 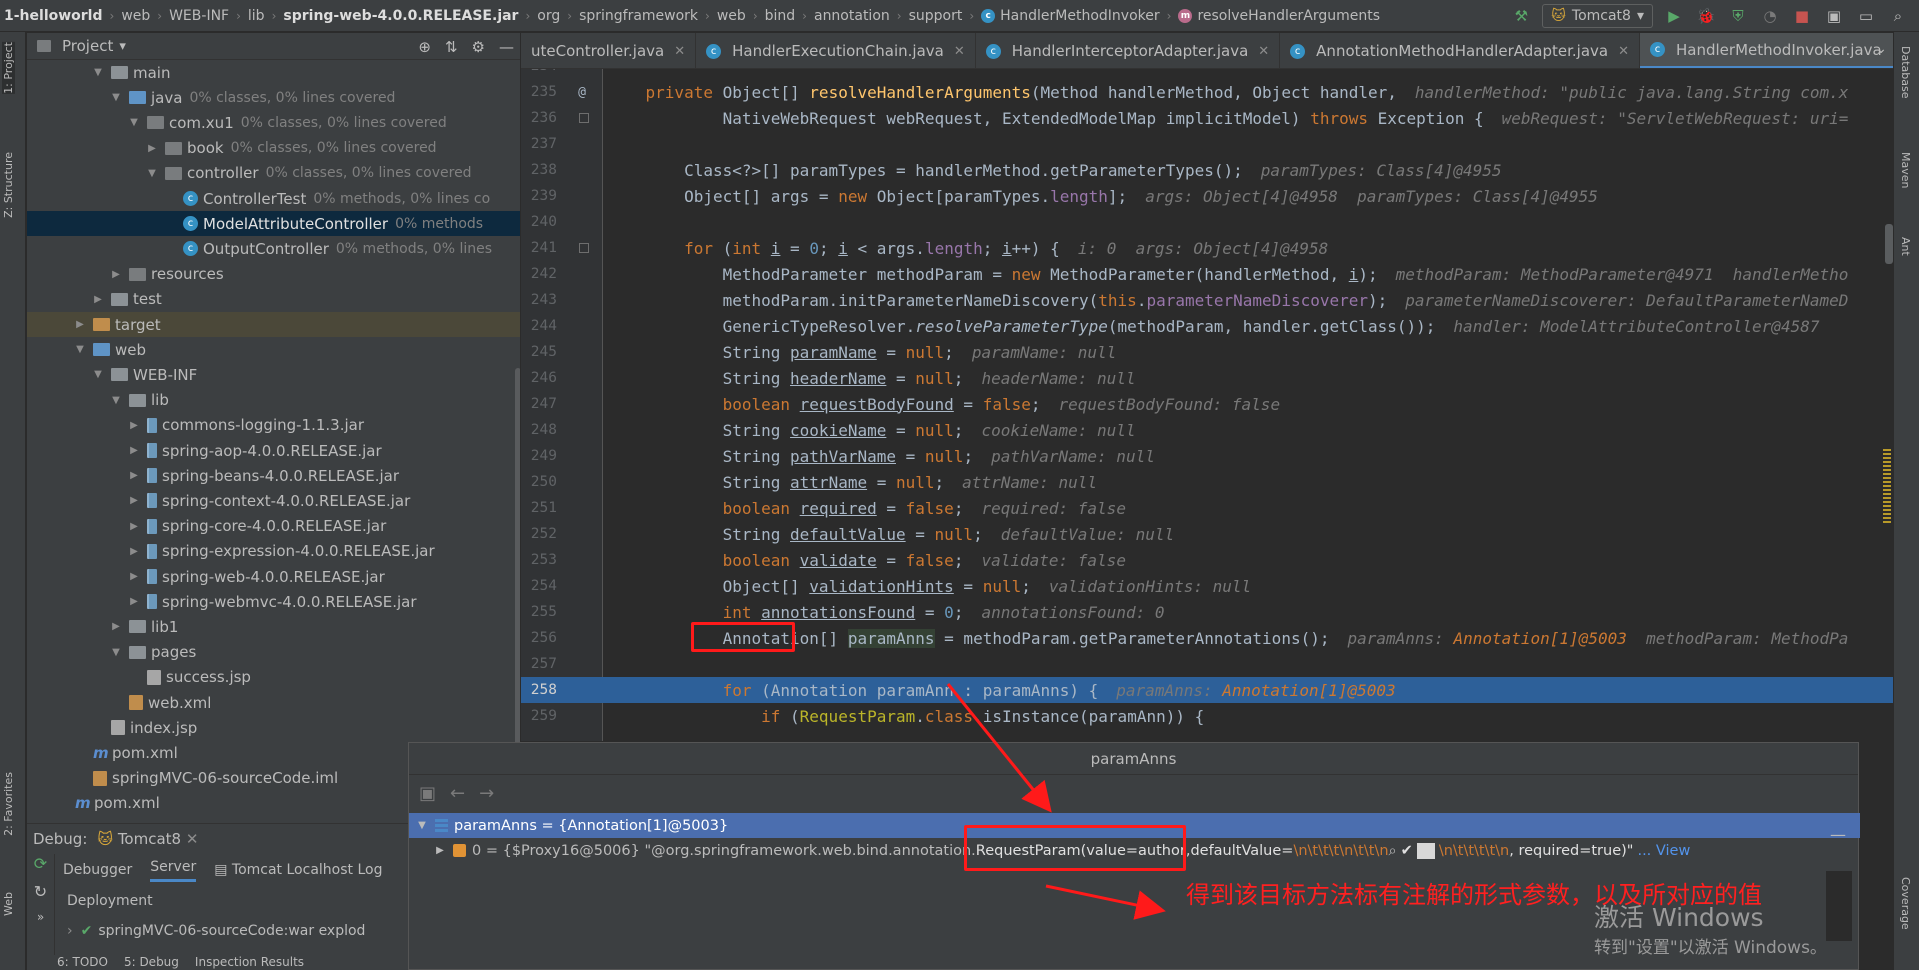 I want to click on crumb-jar: spring-web-4.0.0.RELEASE.jar, so click(x=400, y=16).